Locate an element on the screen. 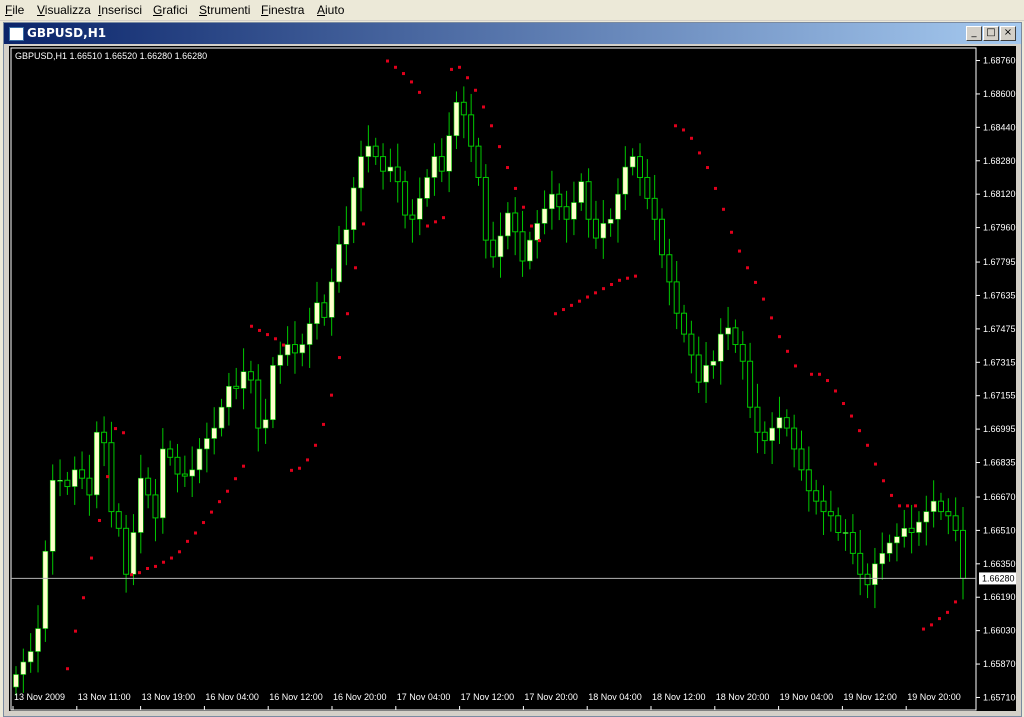 The height and width of the screenshot is (717, 1024). window-titlebar: GBPUSD,H1 _ □ × is located at coordinates (512, 33).